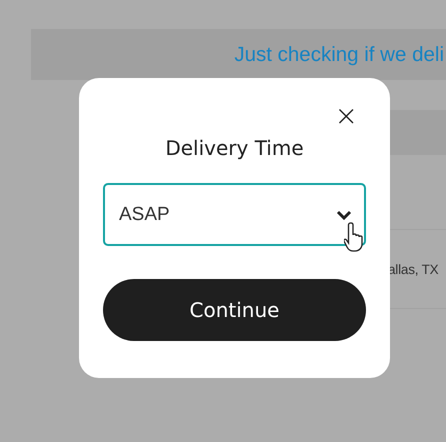  Describe the element at coordinates (234, 148) in the screenshot. I see `modal-title: Delivery Time` at that location.